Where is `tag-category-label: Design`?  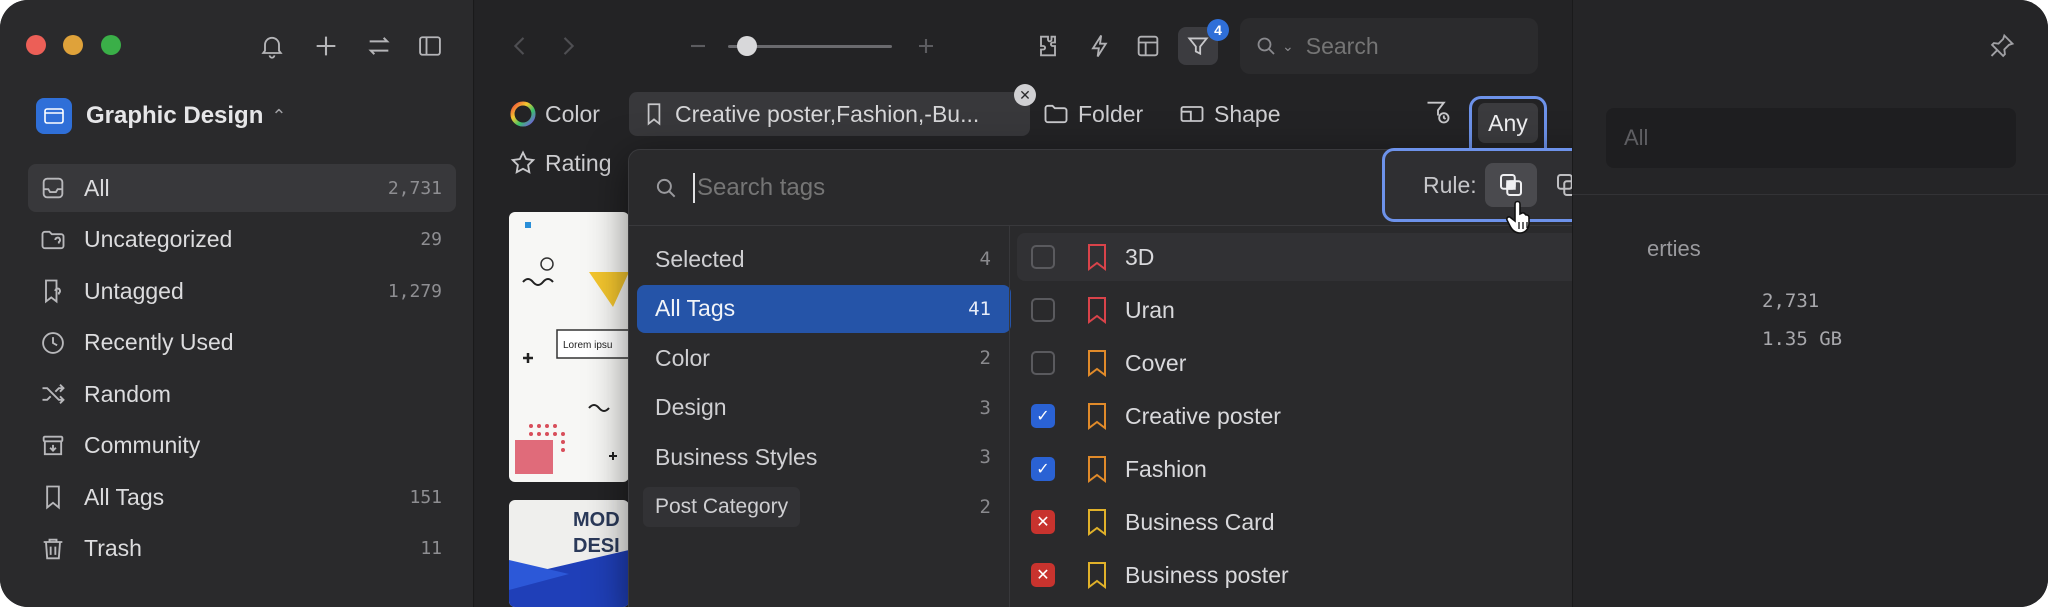
tag-category-label: Design is located at coordinates (691, 407).